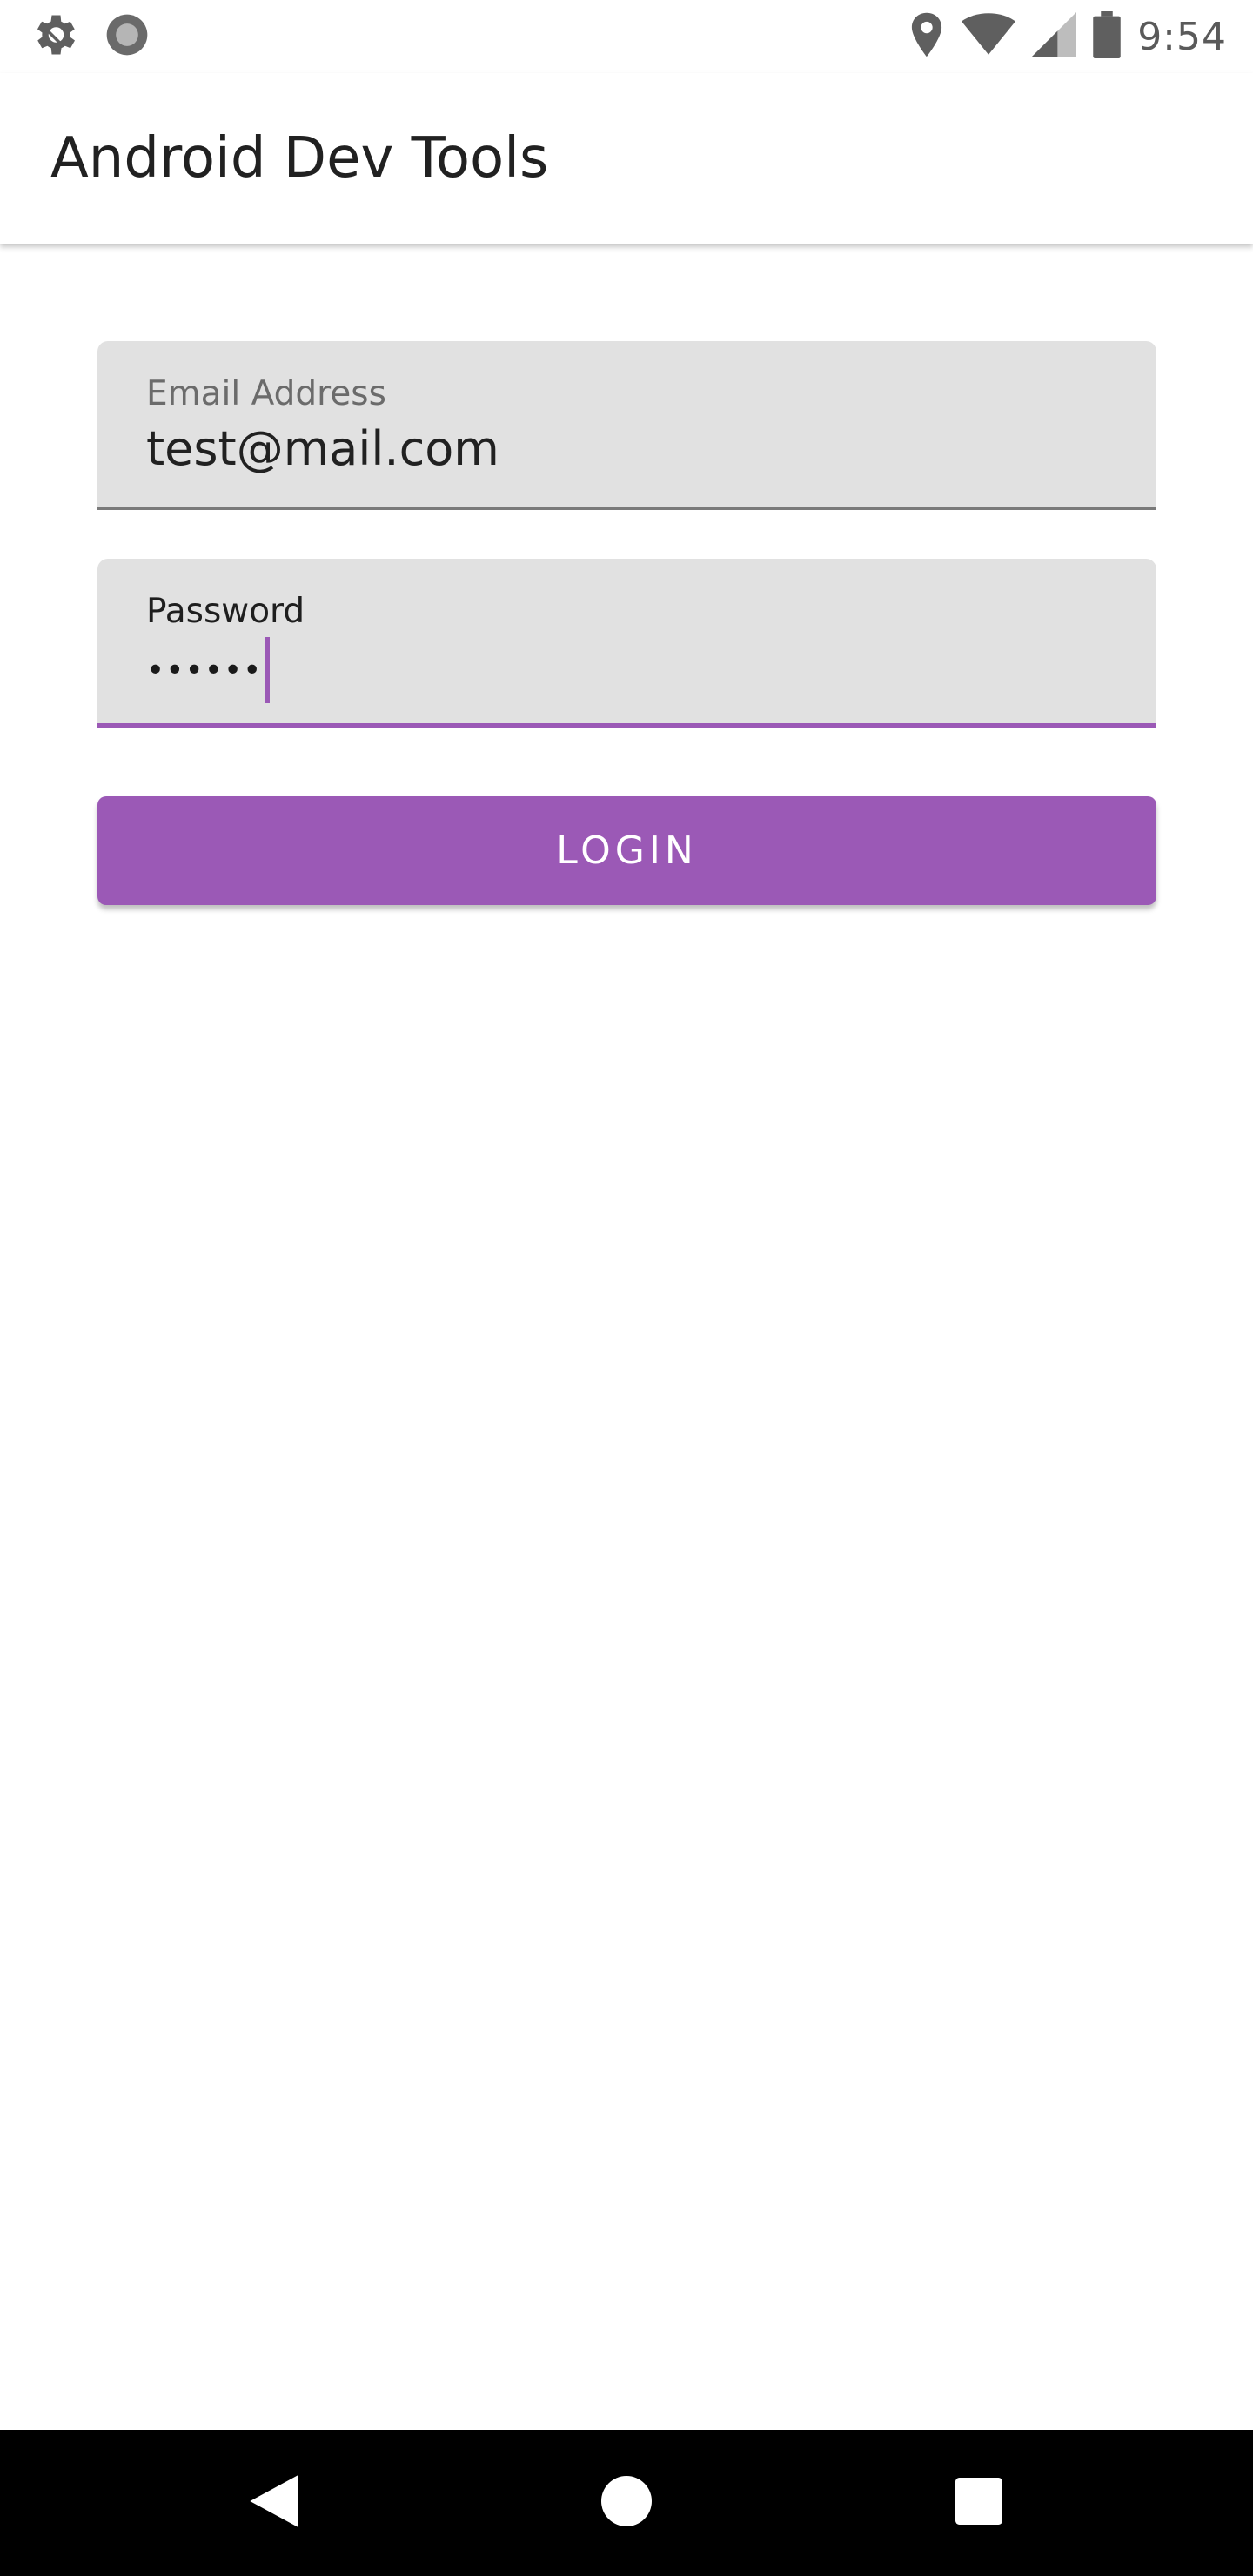 The image size is (1253, 2576). I want to click on password-field-label: Password, so click(225, 611).